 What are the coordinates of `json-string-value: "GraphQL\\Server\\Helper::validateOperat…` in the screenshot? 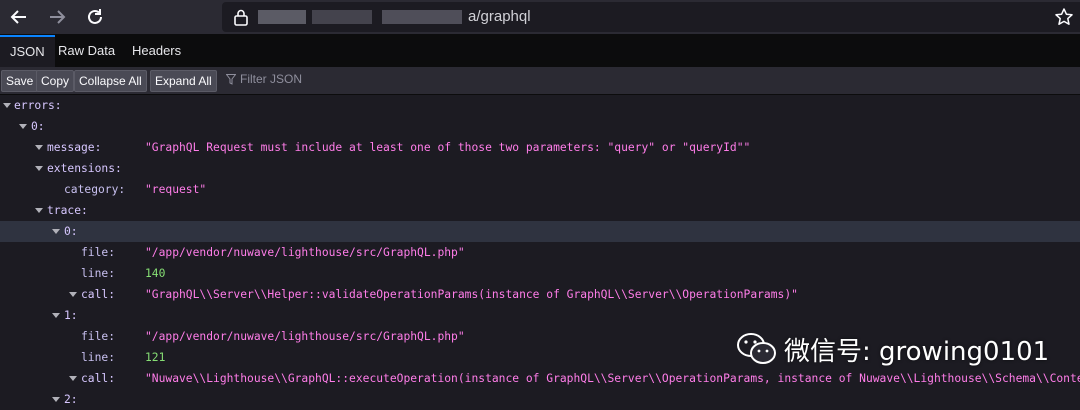 It's located at (471, 294).